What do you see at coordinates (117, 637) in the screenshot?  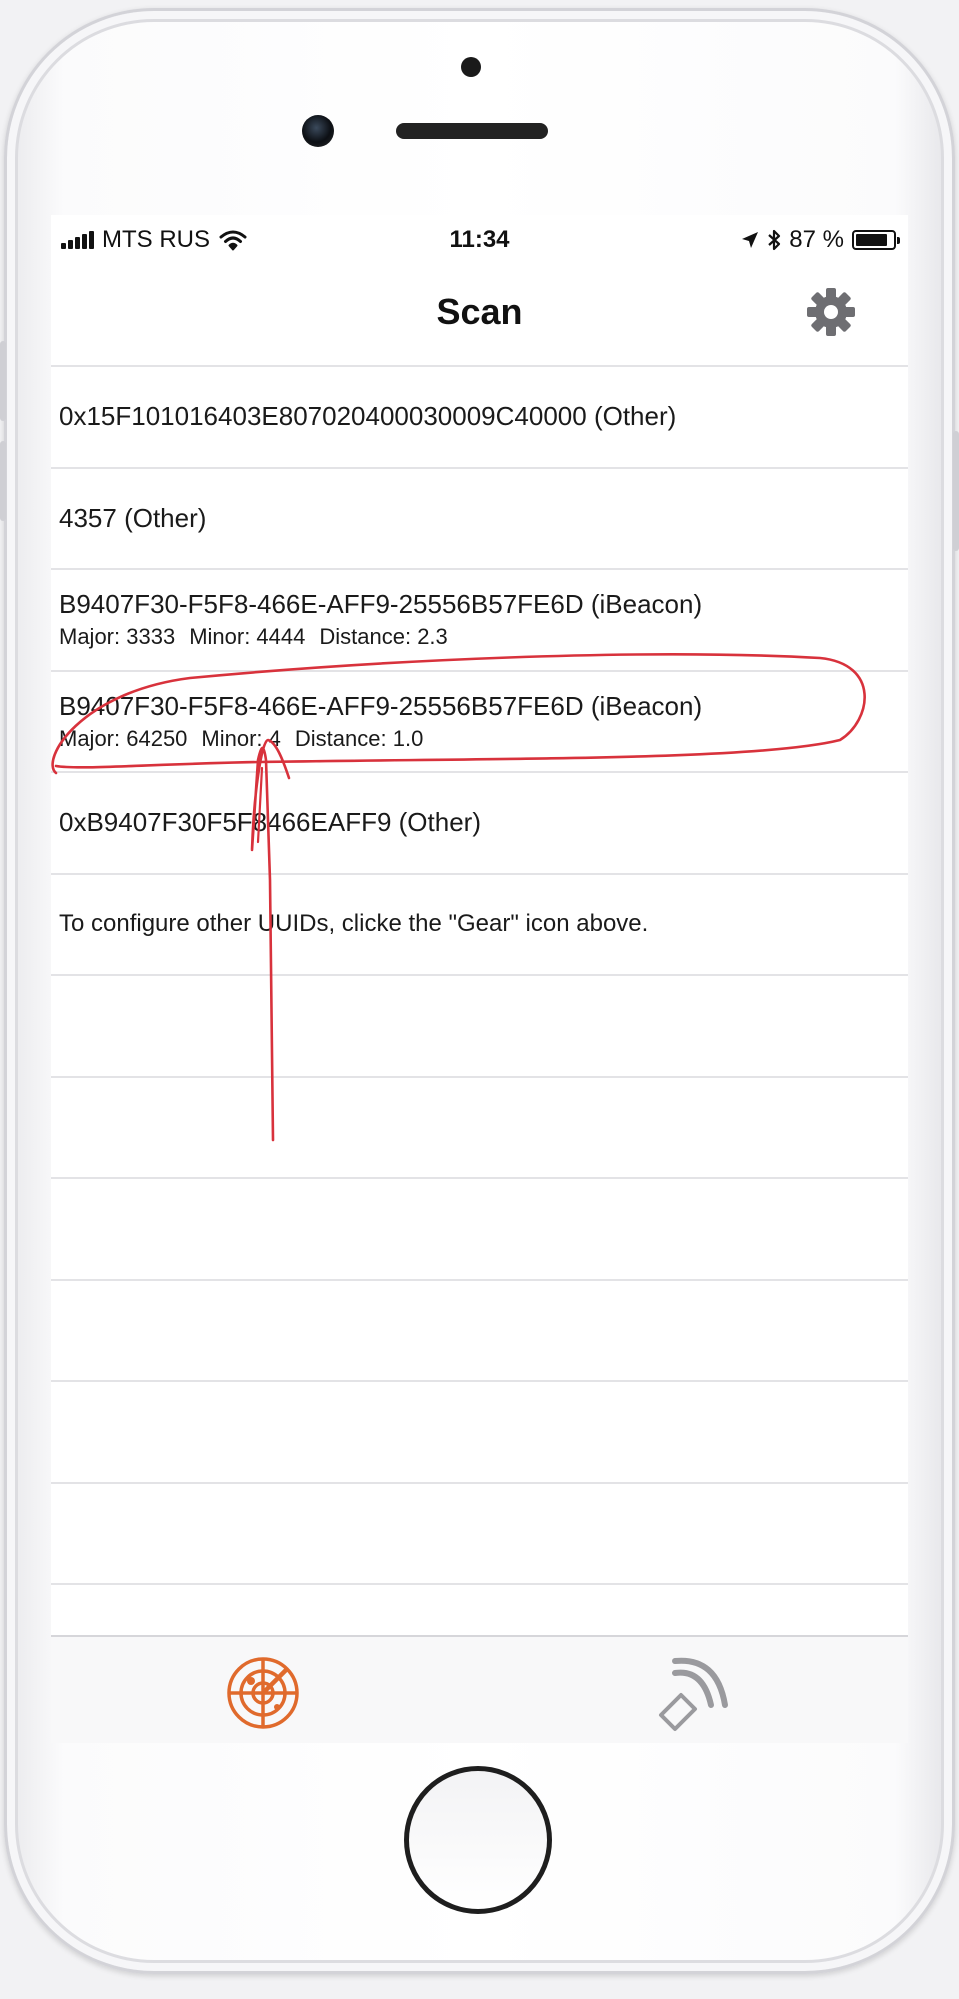 I see `beacon-major: Major: 3333` at bounding box center [117, 637].